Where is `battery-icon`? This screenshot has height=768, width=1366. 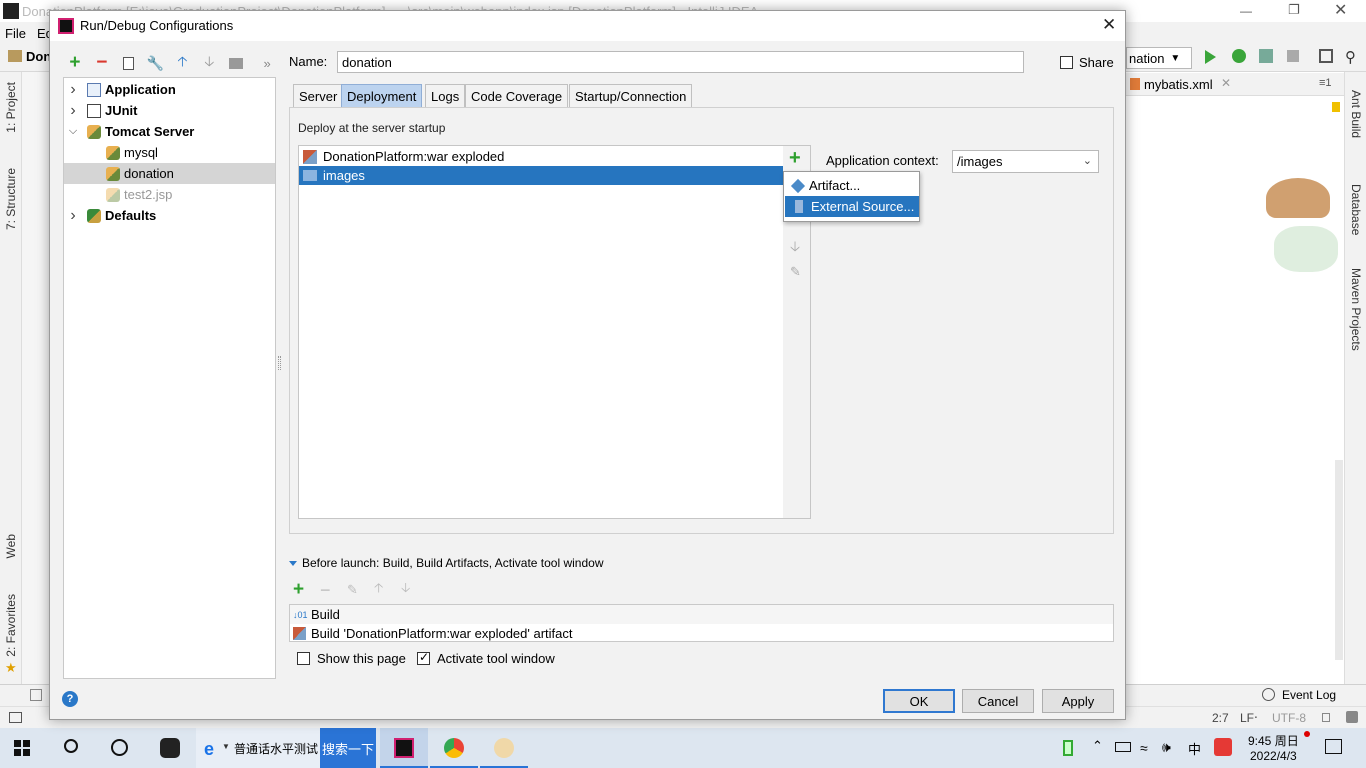 battery-icon is located at coordinates (1123, 747).